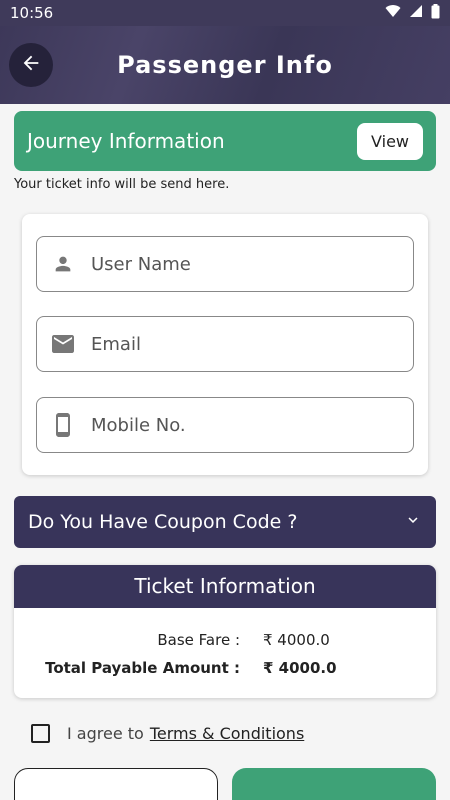  Describe the element at coordinates (141, 264) in the screenshot. I see `username-placeholder: User Name` at that location.